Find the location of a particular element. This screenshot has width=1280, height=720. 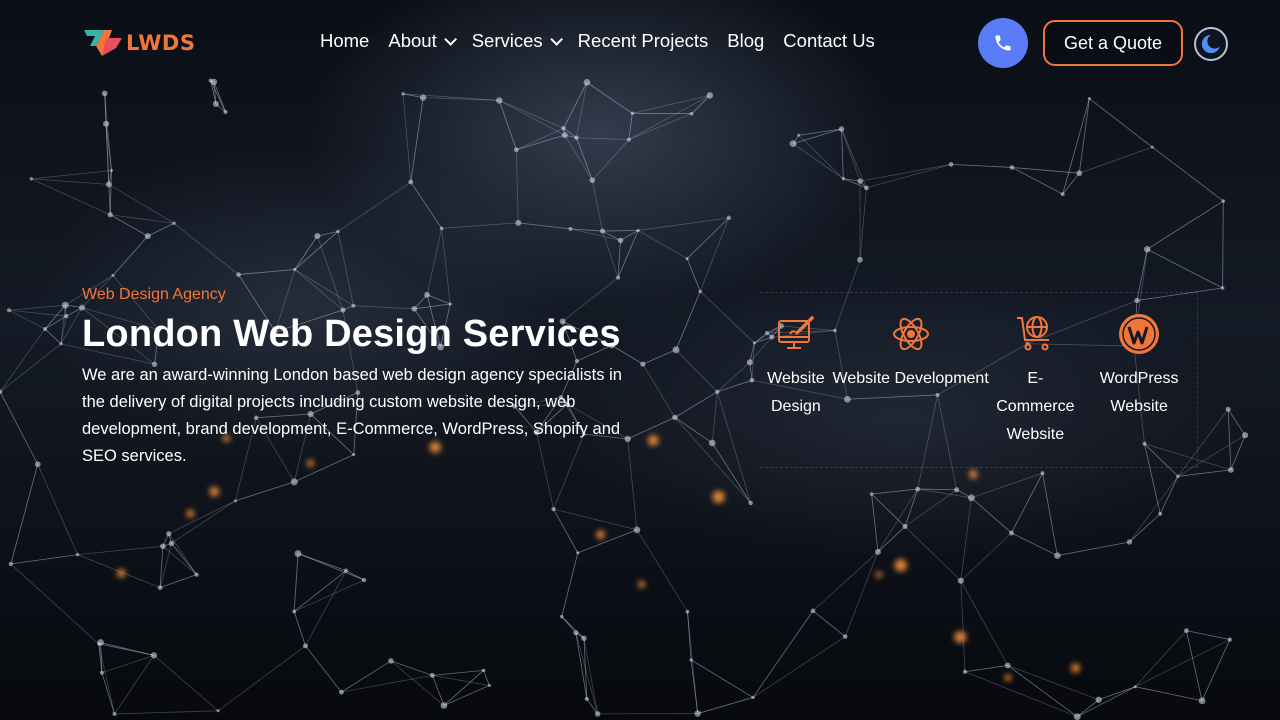

service-wordpress-website: WordPress Website is located at coordinates (1139, 380).